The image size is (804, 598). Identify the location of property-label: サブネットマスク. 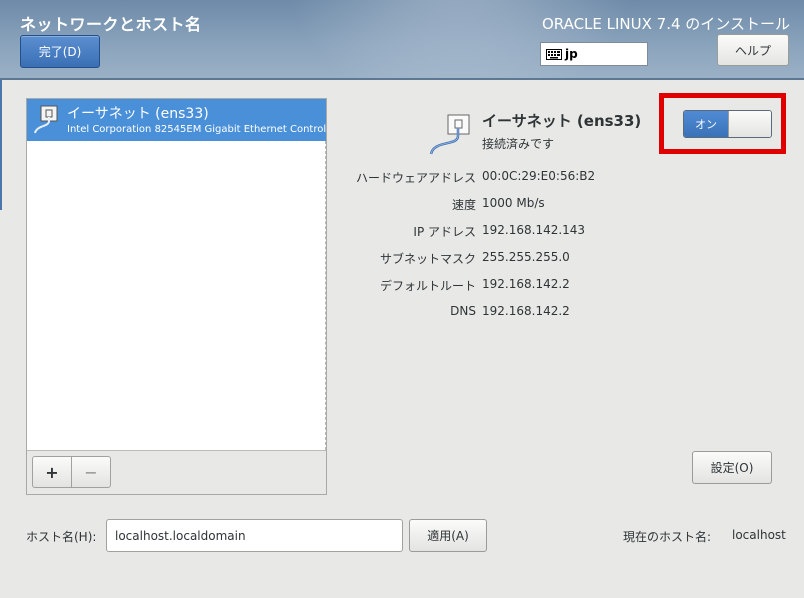
(427, 259).